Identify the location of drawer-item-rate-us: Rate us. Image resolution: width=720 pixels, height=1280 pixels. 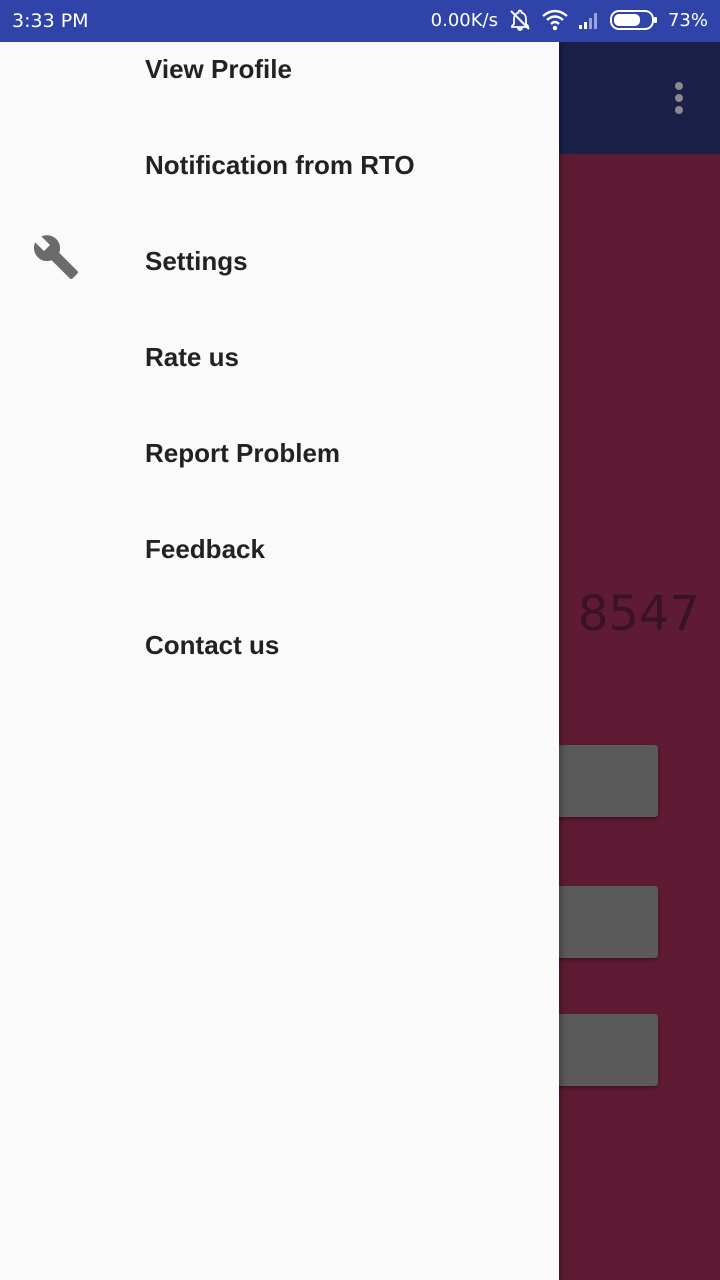
(279, 355).